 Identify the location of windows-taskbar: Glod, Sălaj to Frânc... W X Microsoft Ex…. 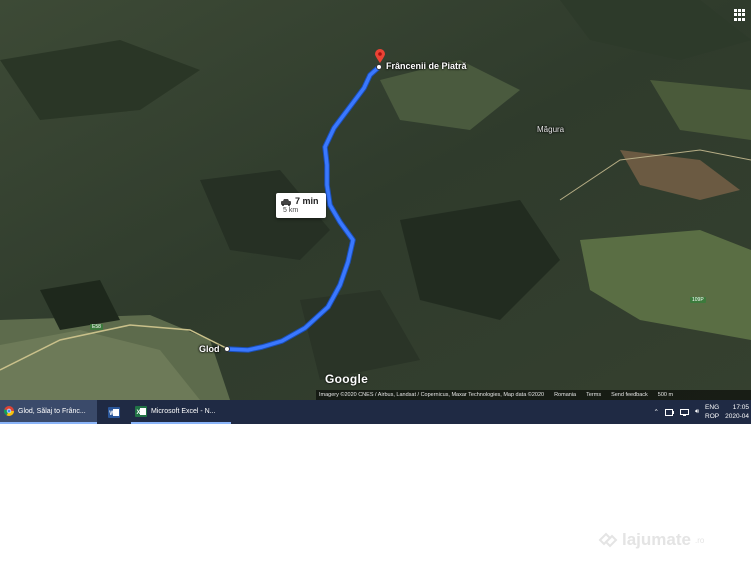
(375, 412).